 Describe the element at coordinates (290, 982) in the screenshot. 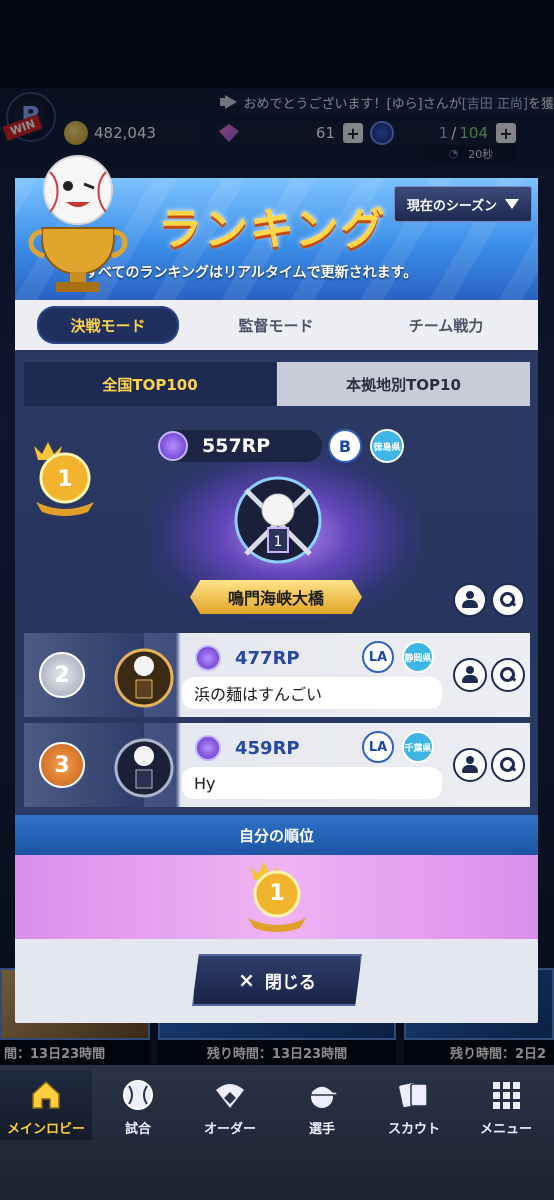

I see `close-label: 閉じる` at that location.